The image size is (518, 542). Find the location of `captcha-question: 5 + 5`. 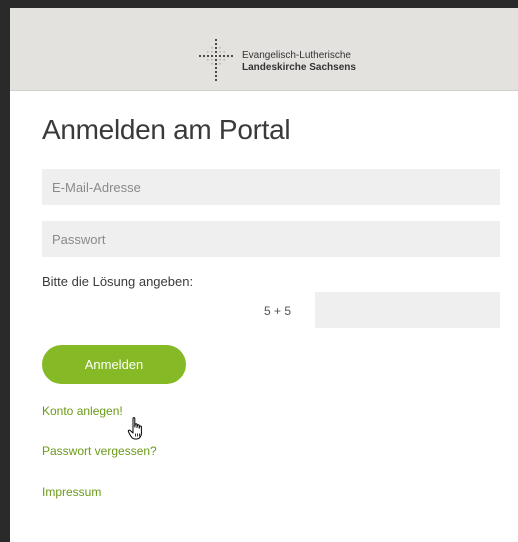

captcha-question: 5 + 5 is located at coordinates (278, 311).